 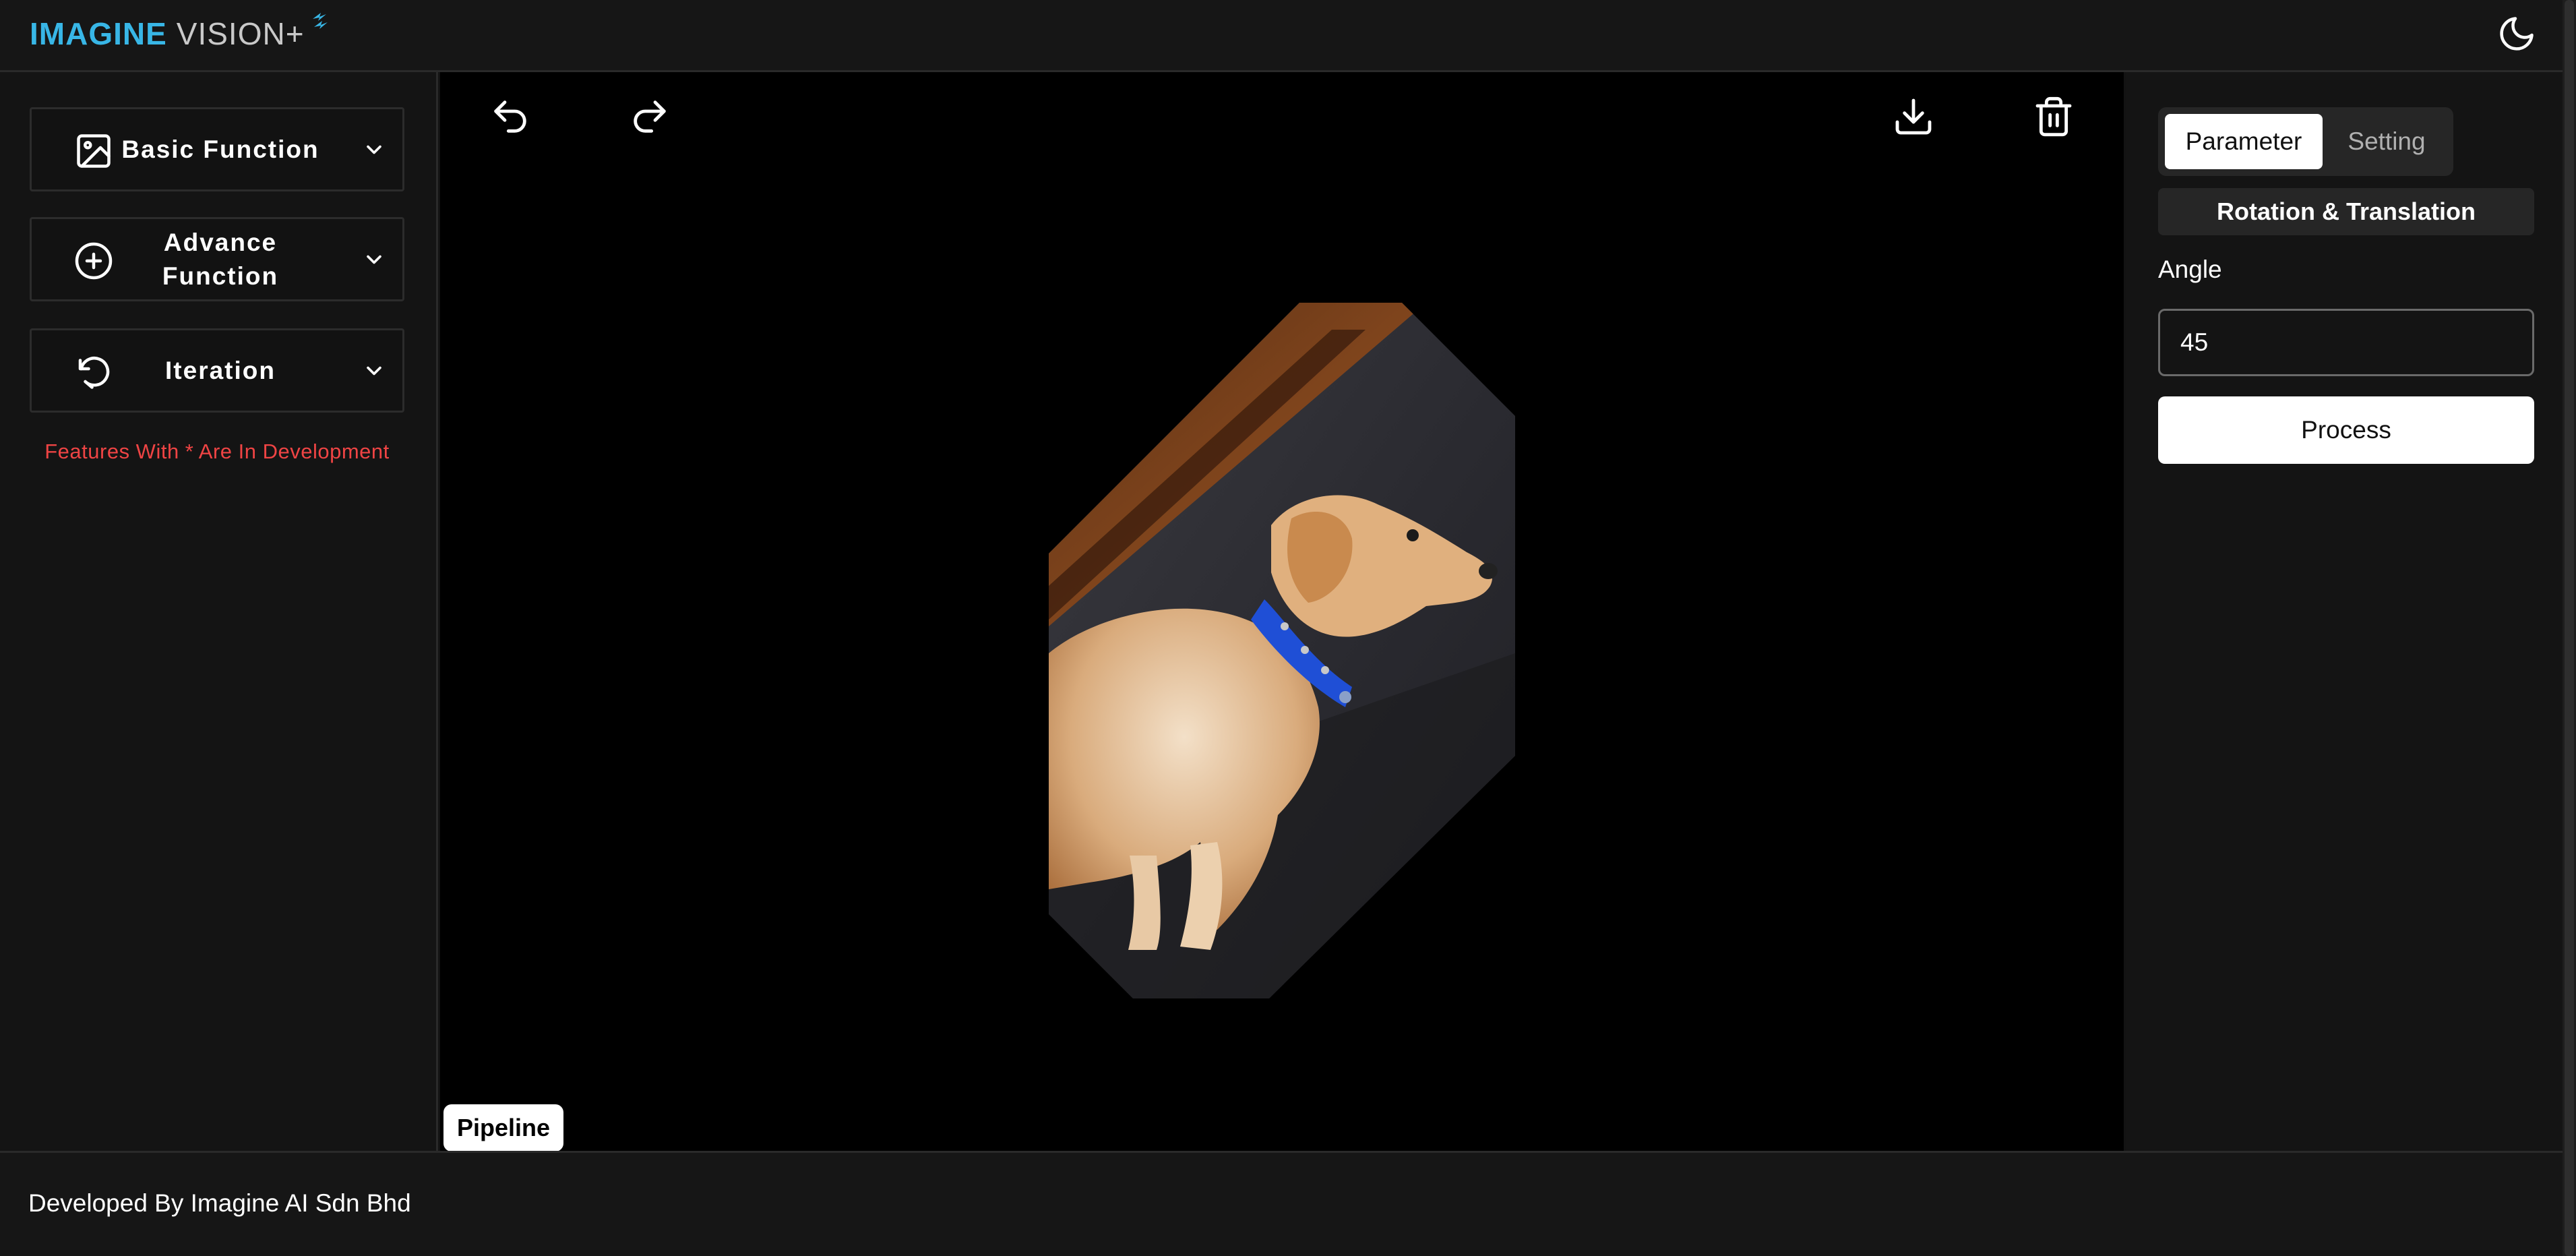 I want to click on undo-button, so click(x=511, y=116).